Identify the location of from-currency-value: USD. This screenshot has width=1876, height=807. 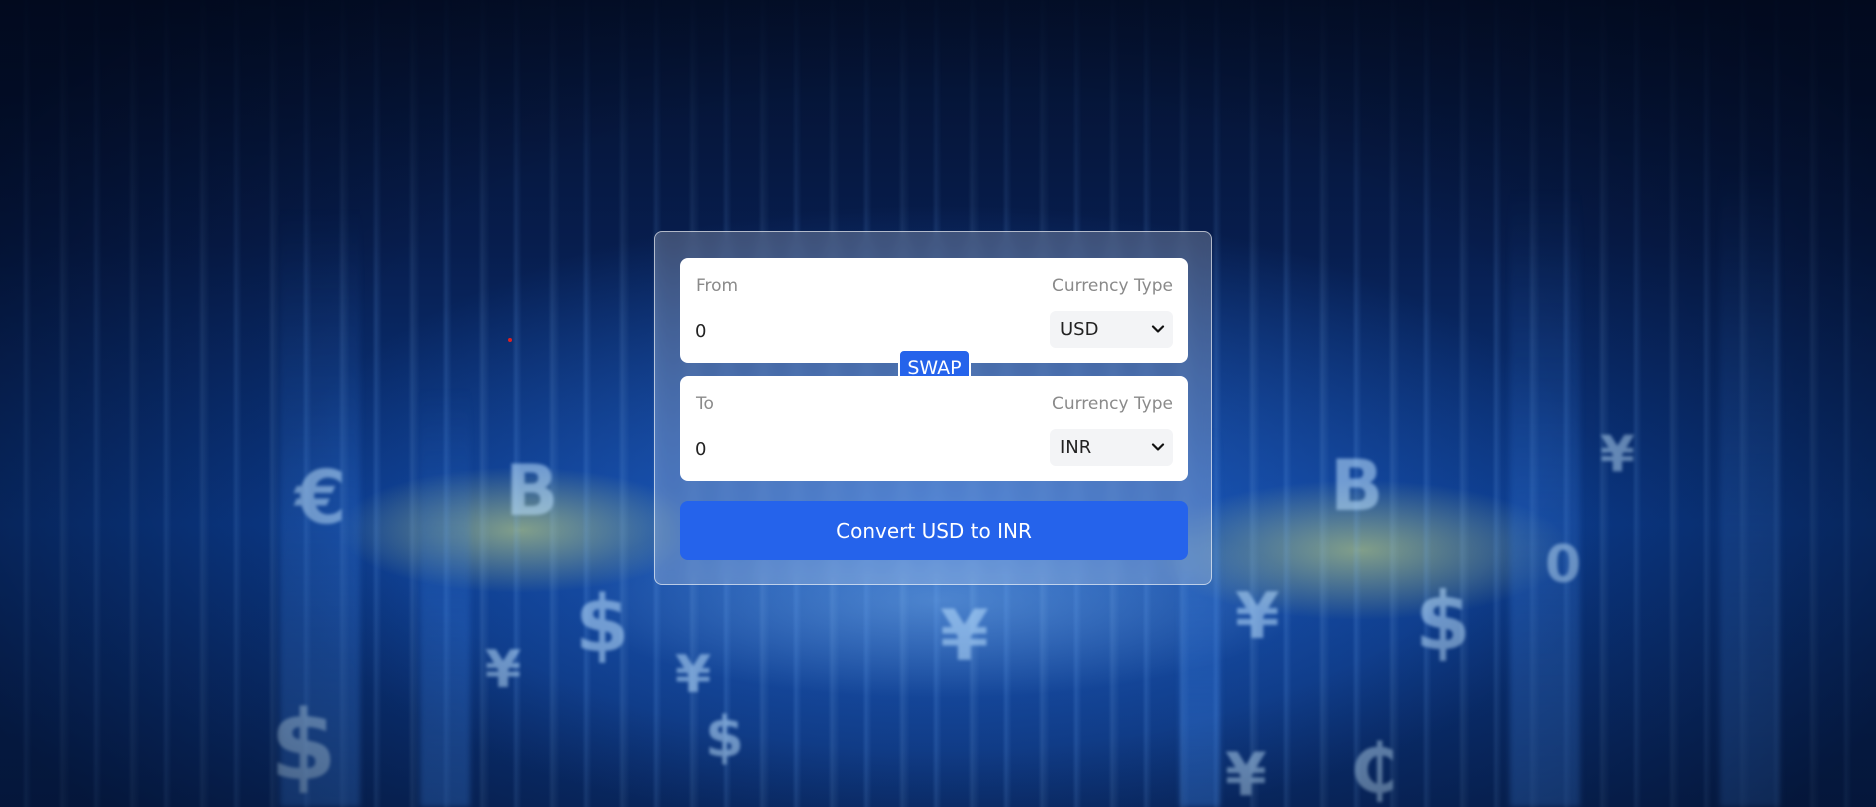
(1079, 329).